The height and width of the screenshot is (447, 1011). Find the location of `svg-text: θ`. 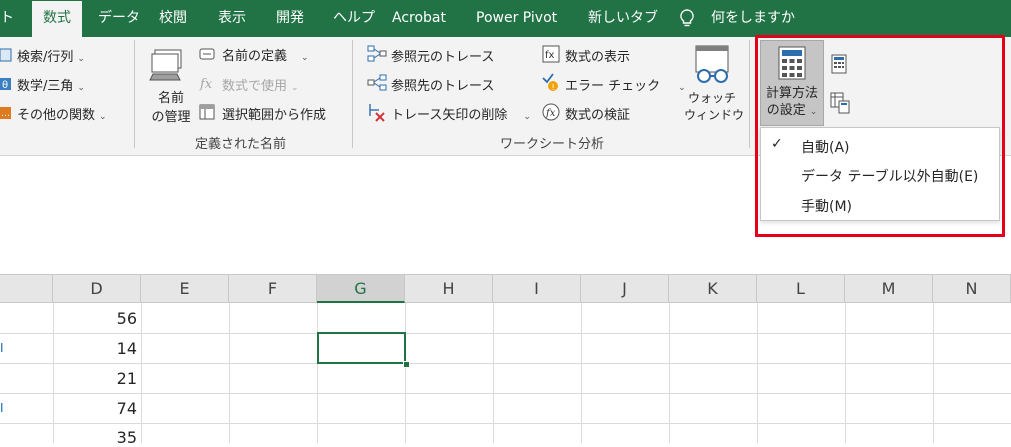

svg-text: θ is located at coordinates (5, 85).